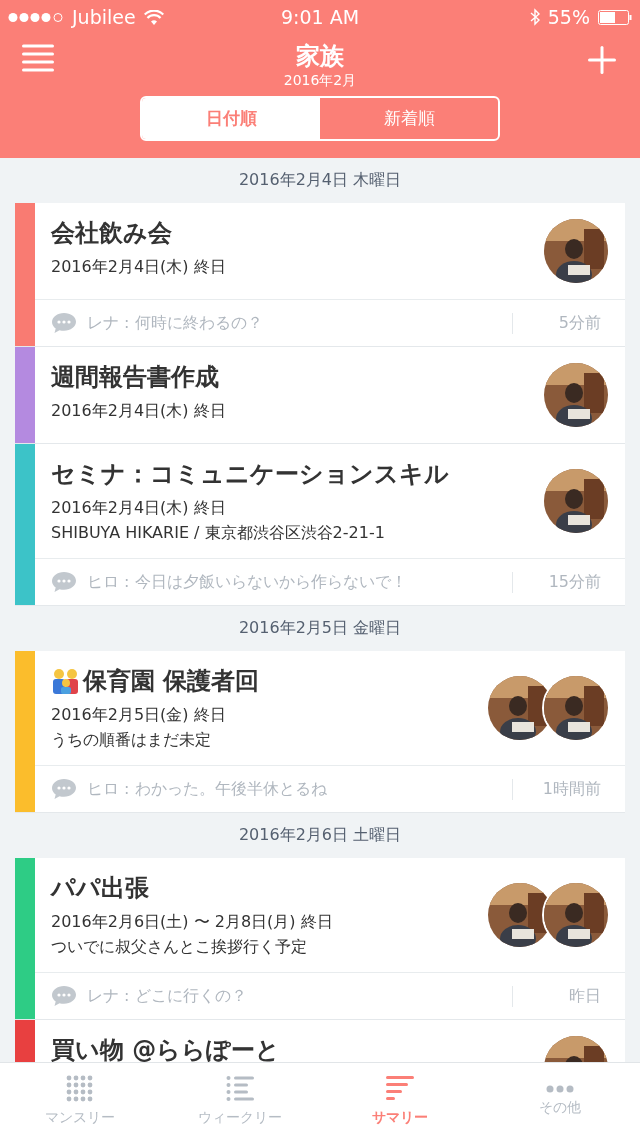  I want to click on status-time: 9:01 AM, so click(320, 17).